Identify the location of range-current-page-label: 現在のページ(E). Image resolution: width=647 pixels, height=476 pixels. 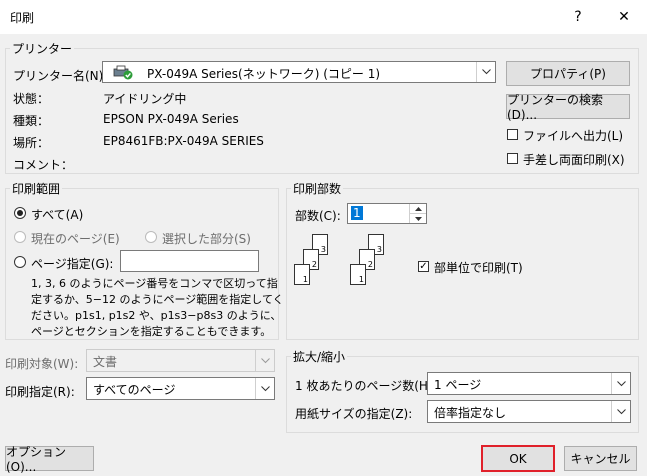
(75, 239).